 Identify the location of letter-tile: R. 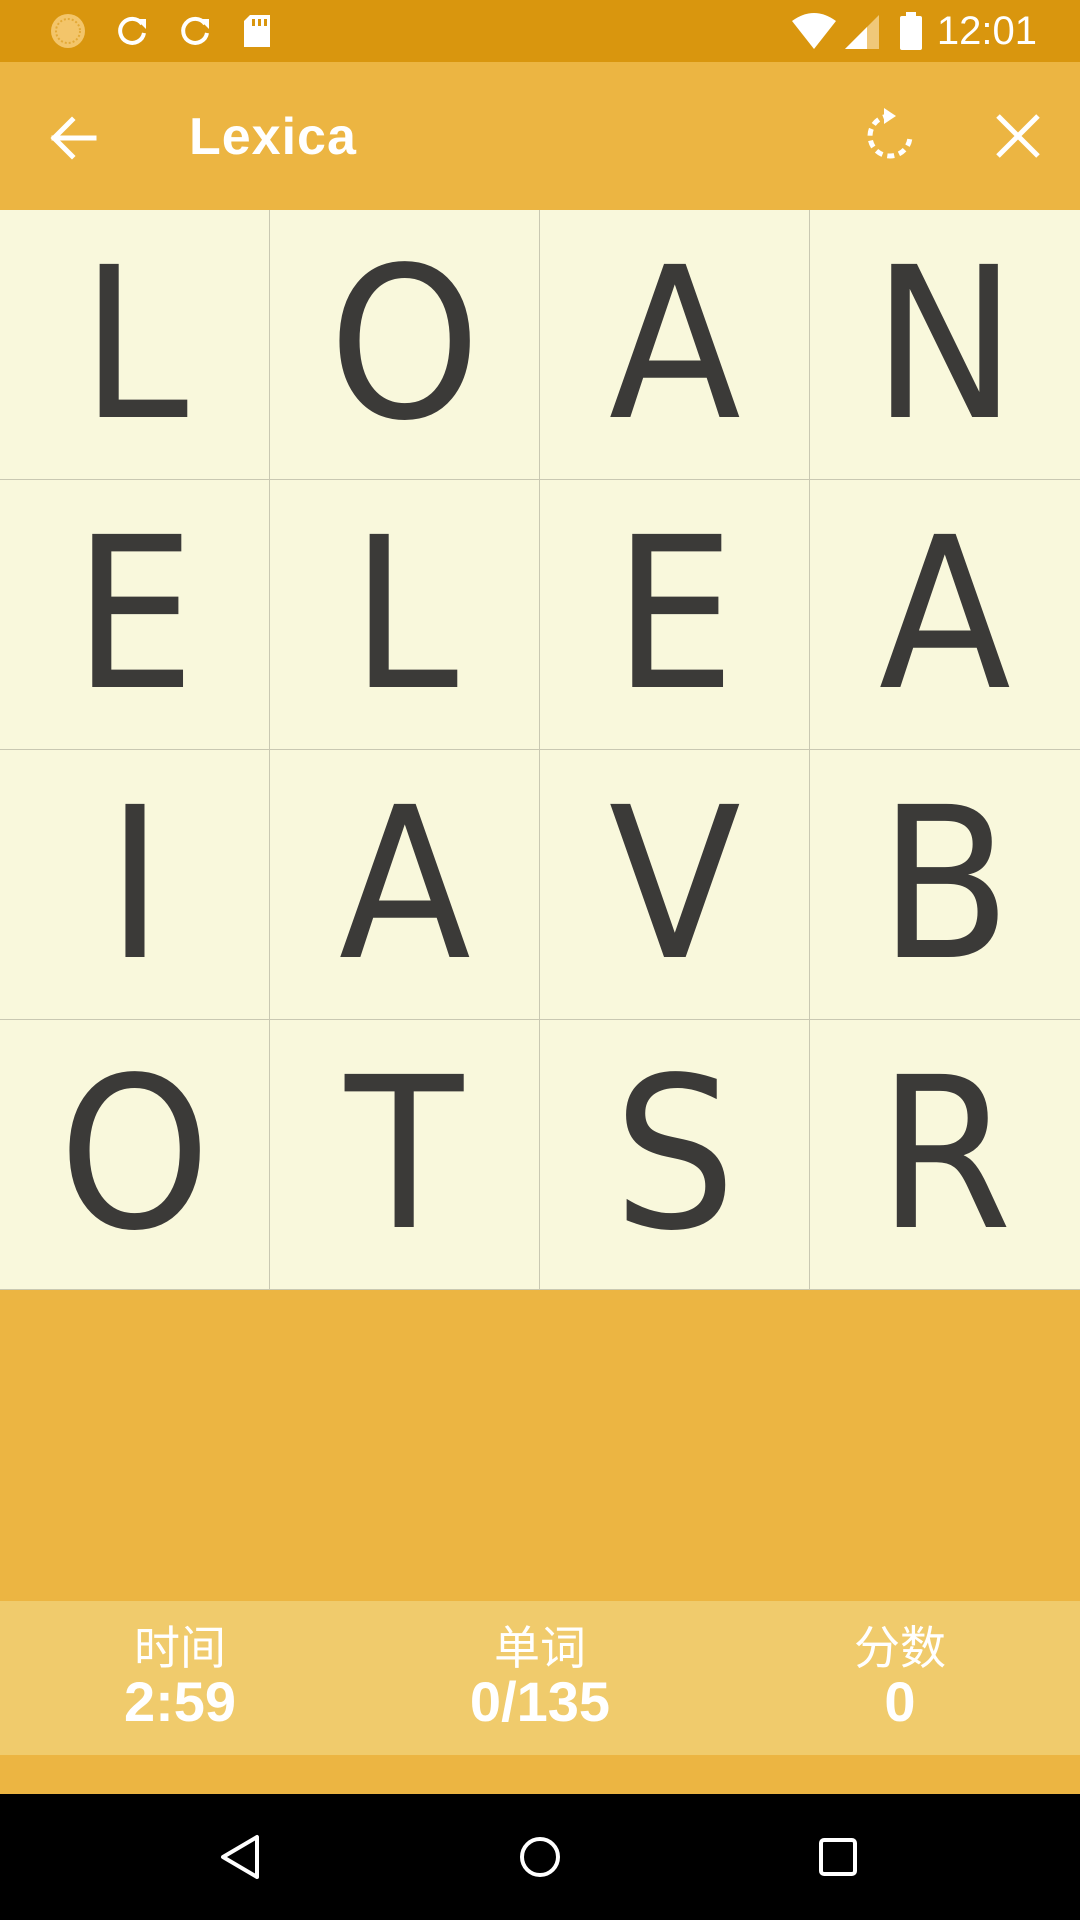
(945, 1155).